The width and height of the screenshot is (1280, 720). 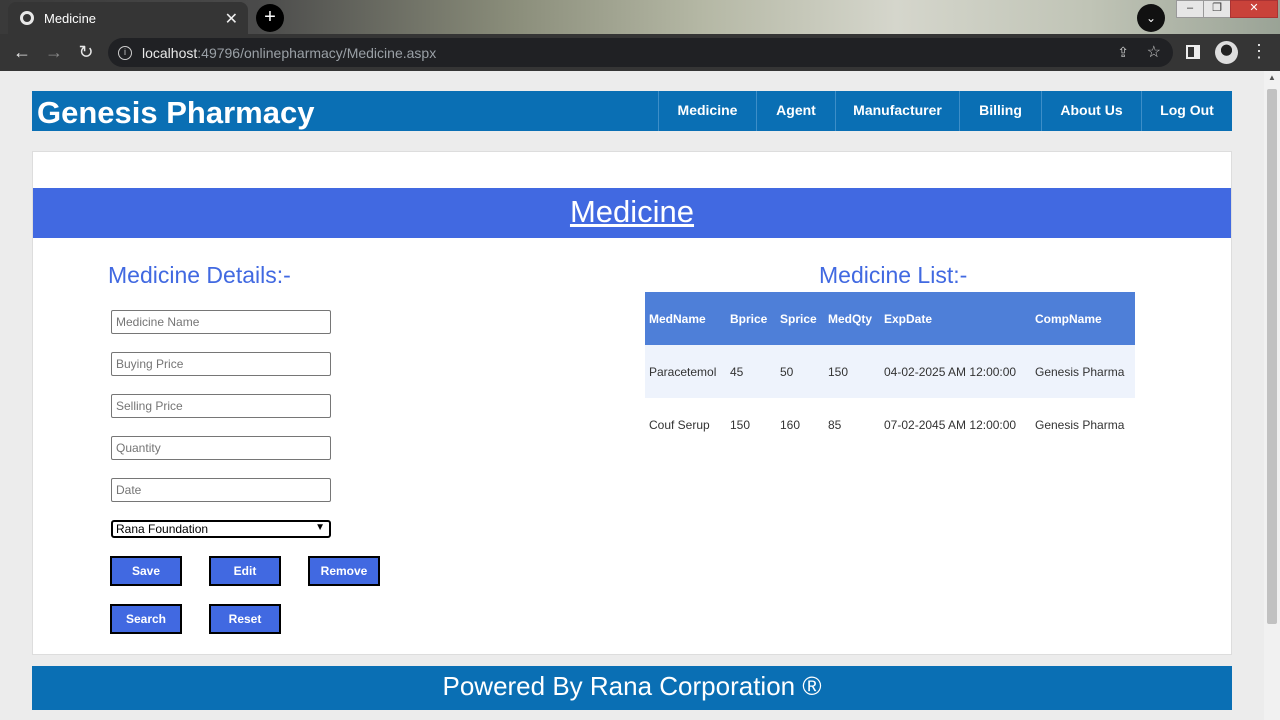 I want to click on url-host: localhost, so click(x=170, y=52).